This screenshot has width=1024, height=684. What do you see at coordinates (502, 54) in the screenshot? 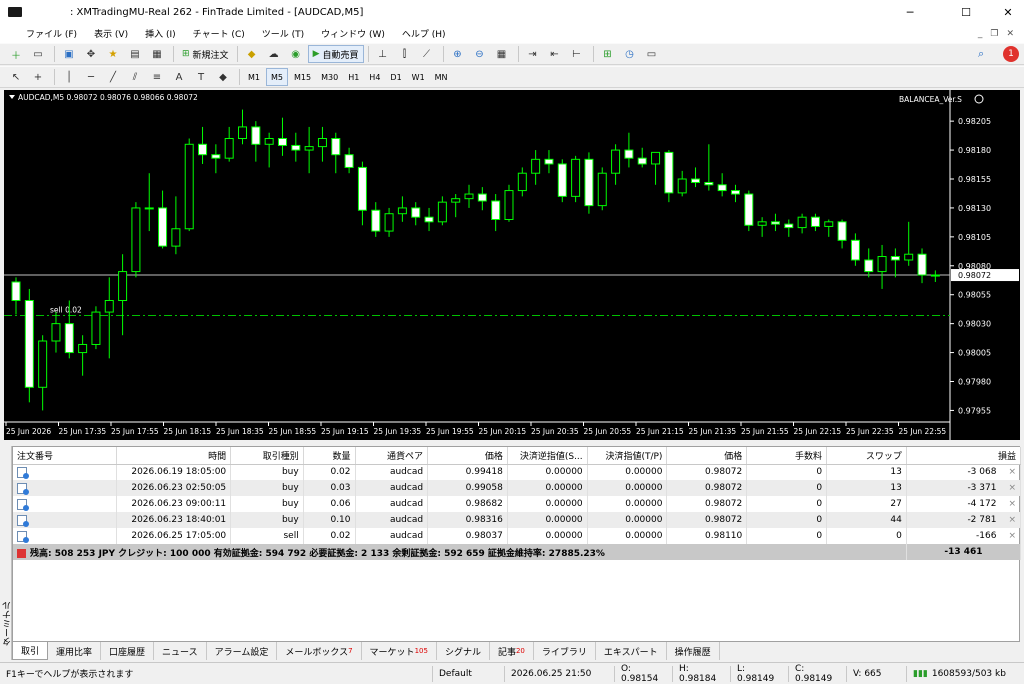
I see `tile-windows-icon: ▦` at bounding box center [502, 54].